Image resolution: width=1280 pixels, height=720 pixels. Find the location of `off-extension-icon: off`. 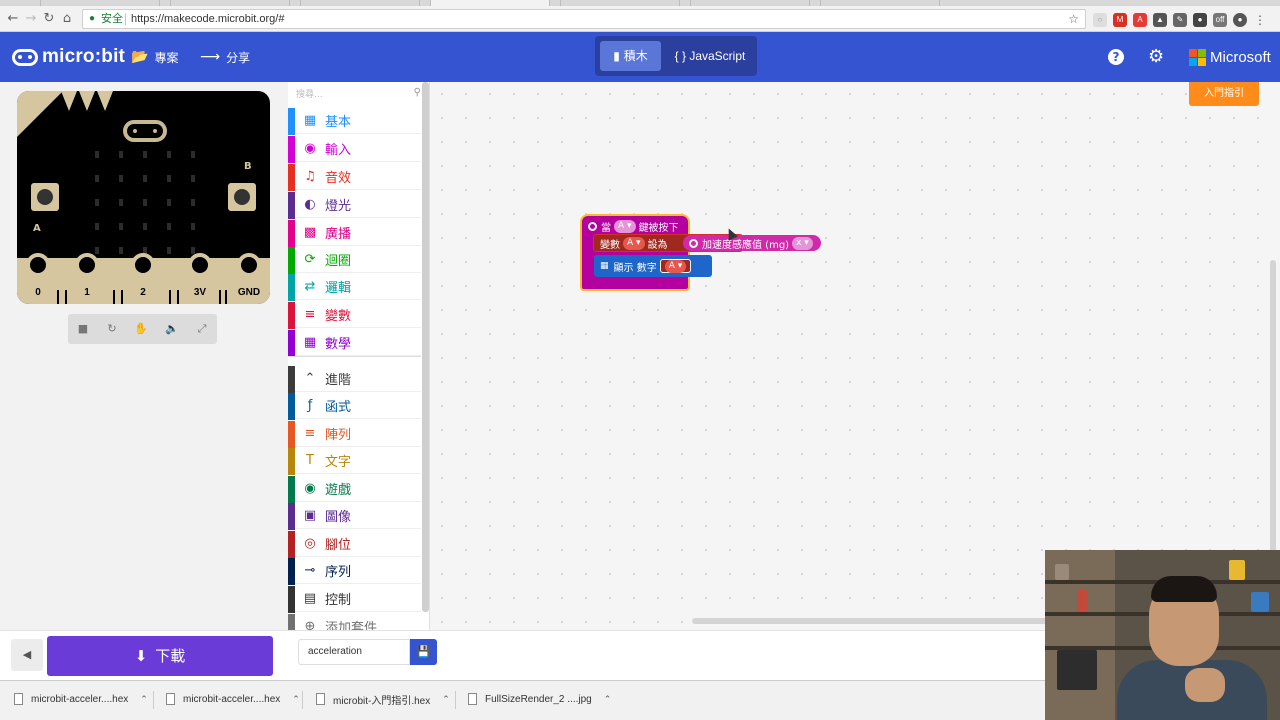

off-extension-icon: off is located at coordinates (1220, 20).